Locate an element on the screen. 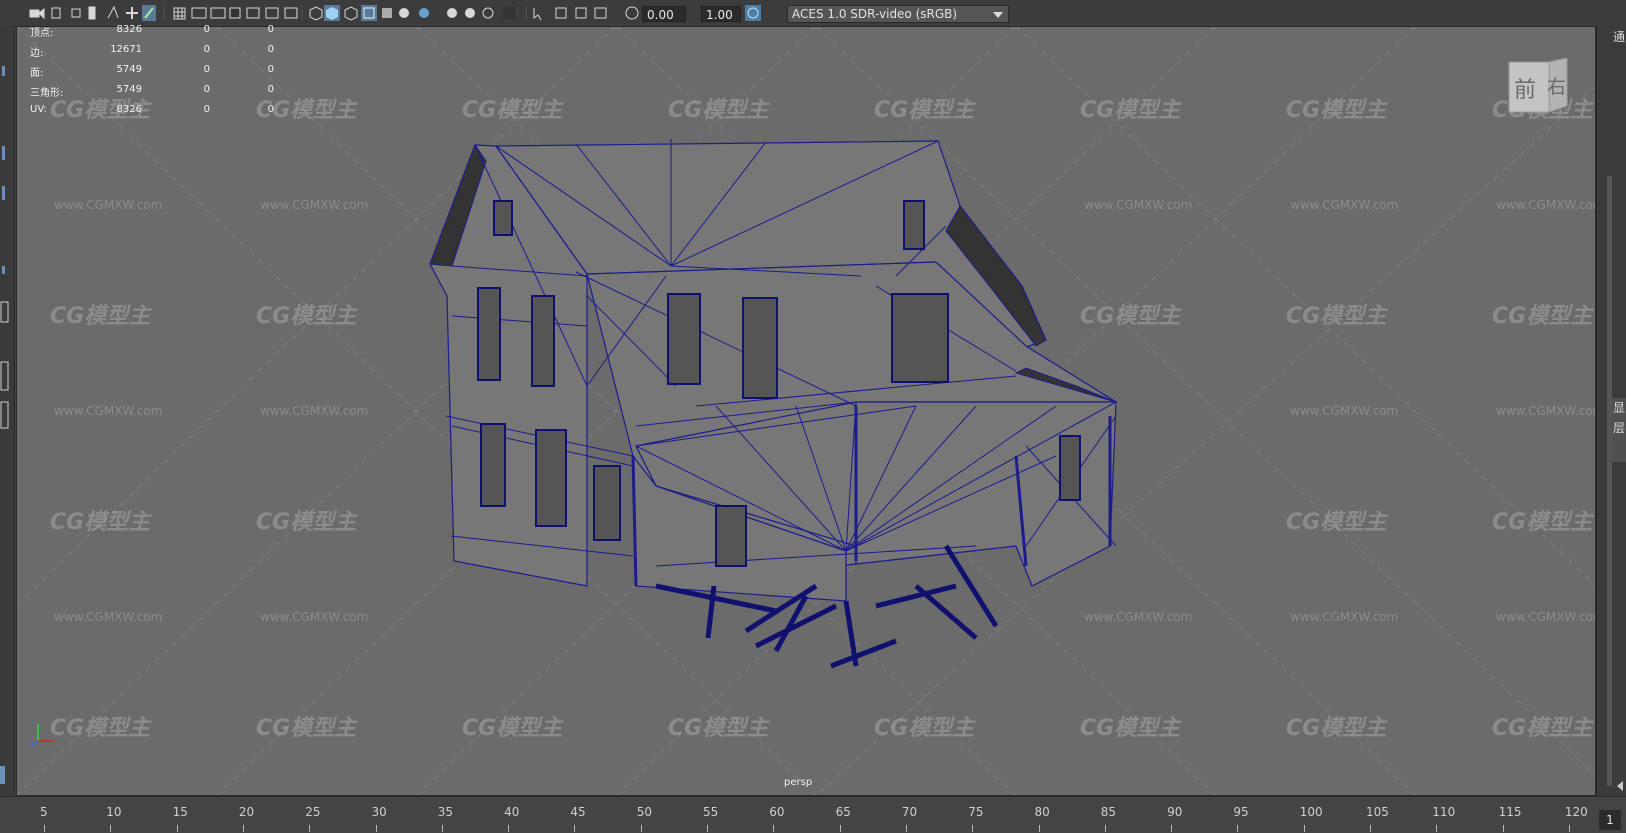 This screenshot has width=1626, height=833. gate-mask-icon is located at coordinates (235, 13).